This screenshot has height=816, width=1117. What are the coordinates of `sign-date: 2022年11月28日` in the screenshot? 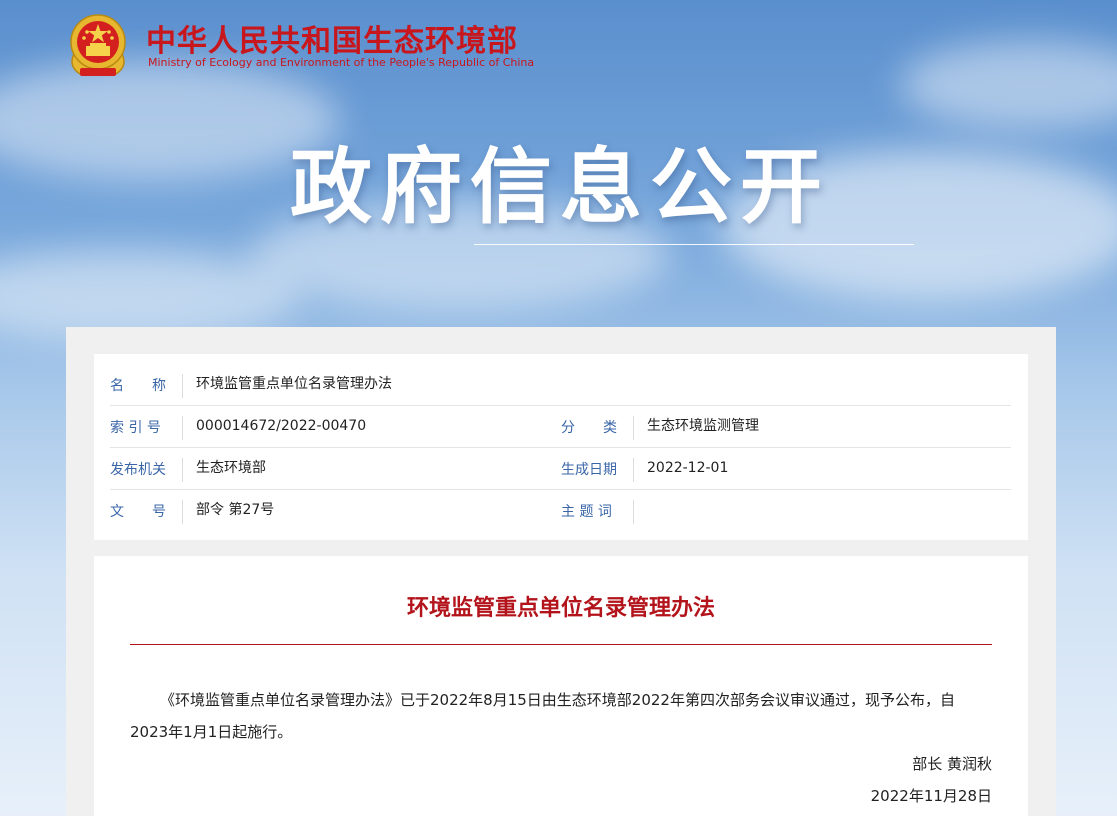 It's located at (931, 796).